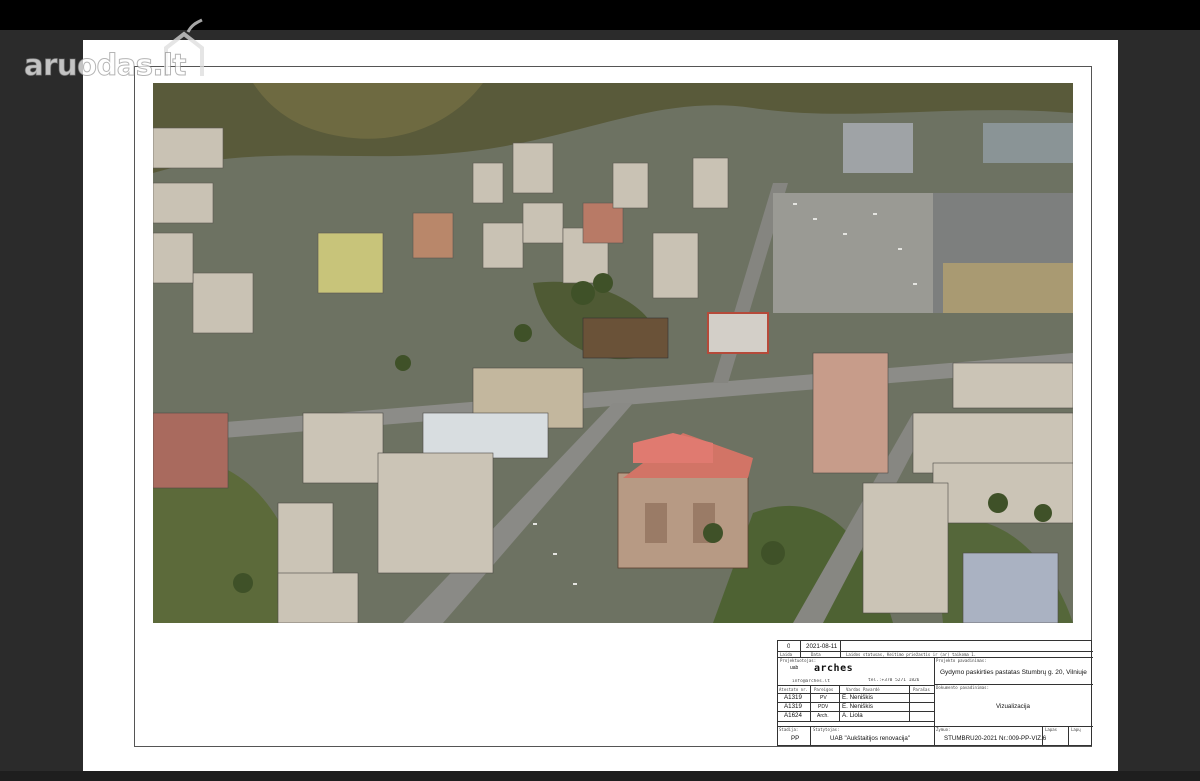  What do you see at coordinates (798, 660) in the screenshot?
I see `designer-label: Projektuotojas:` at bounding box center [798, 660].